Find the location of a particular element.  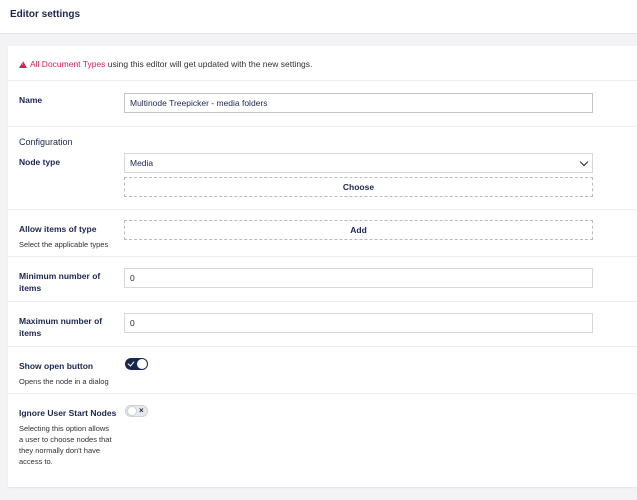

node-type-select: Media is located at coordinates (358, 163).